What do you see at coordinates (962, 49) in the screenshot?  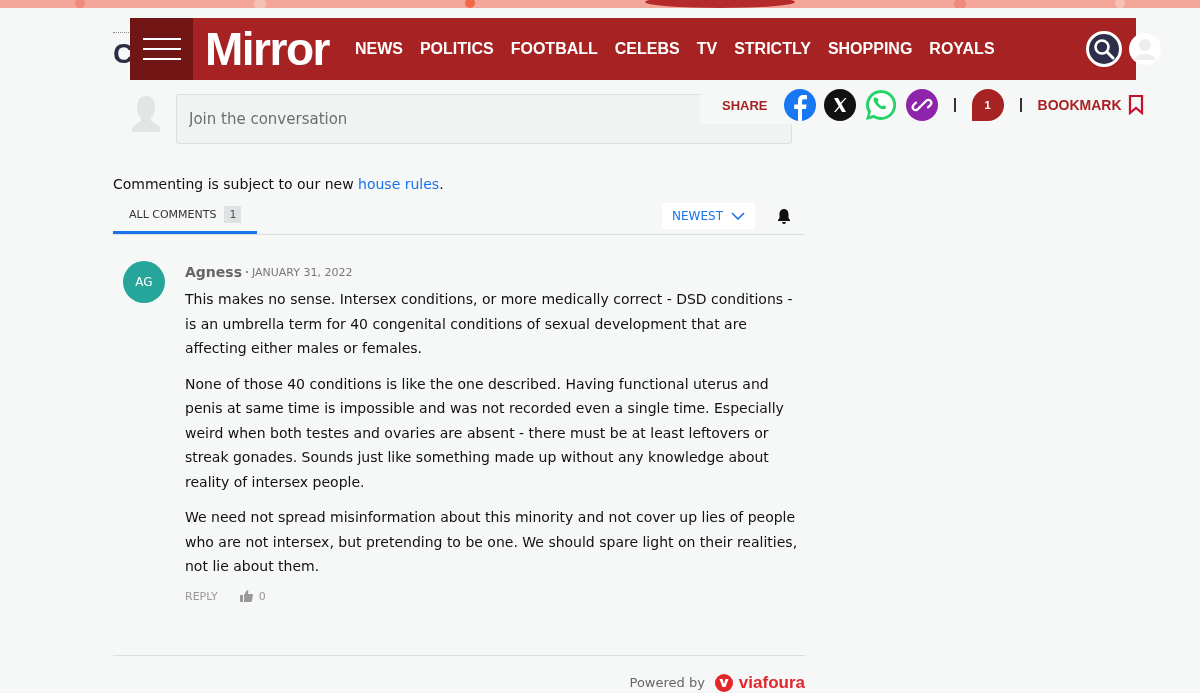 I see `nav-link: ROYALS` at bounding box center [962, 49].